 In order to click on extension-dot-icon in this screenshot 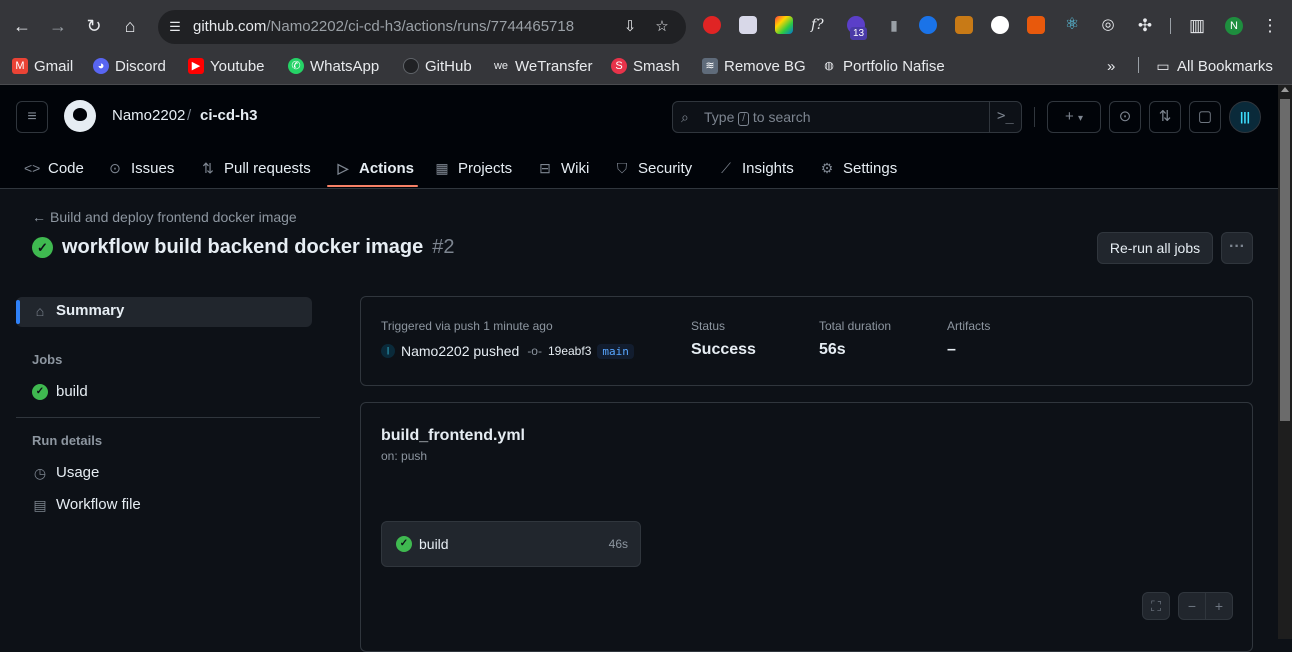, I will do `click(1000, 25)`.